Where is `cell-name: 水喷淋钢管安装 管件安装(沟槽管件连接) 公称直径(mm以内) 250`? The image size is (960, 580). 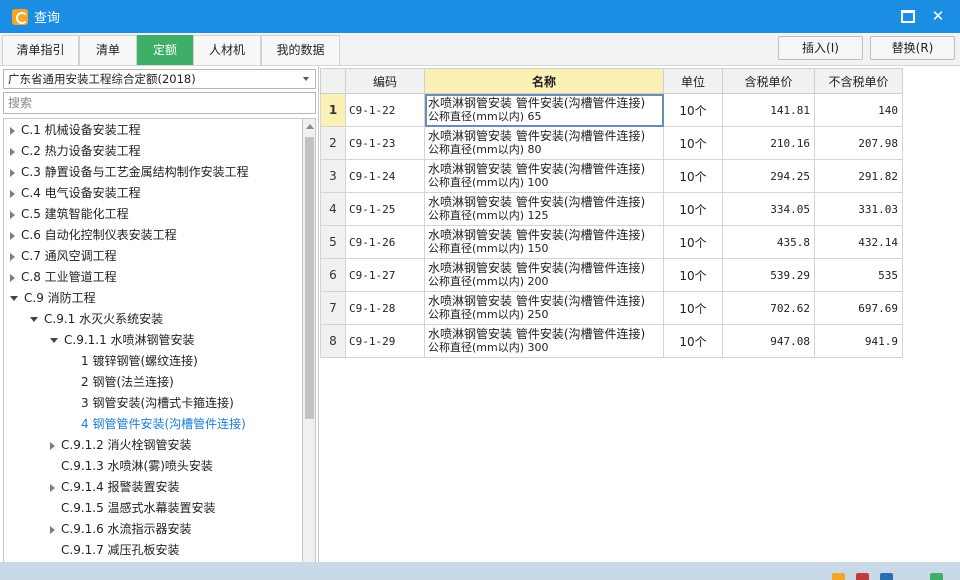
cell-name: 水喷淋钢管安装 管件安装(沟槽管件连接) 公称直径(mm以内) 250 is located at coordinates (544, 308).